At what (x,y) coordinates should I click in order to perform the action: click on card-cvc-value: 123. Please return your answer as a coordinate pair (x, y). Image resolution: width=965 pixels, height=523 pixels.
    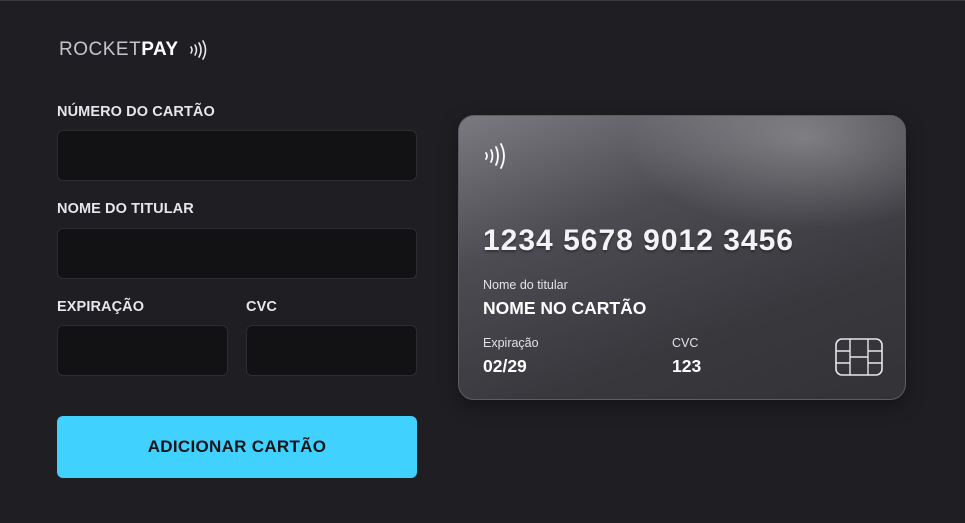
    Looking at the image, I should click on (687, 366).